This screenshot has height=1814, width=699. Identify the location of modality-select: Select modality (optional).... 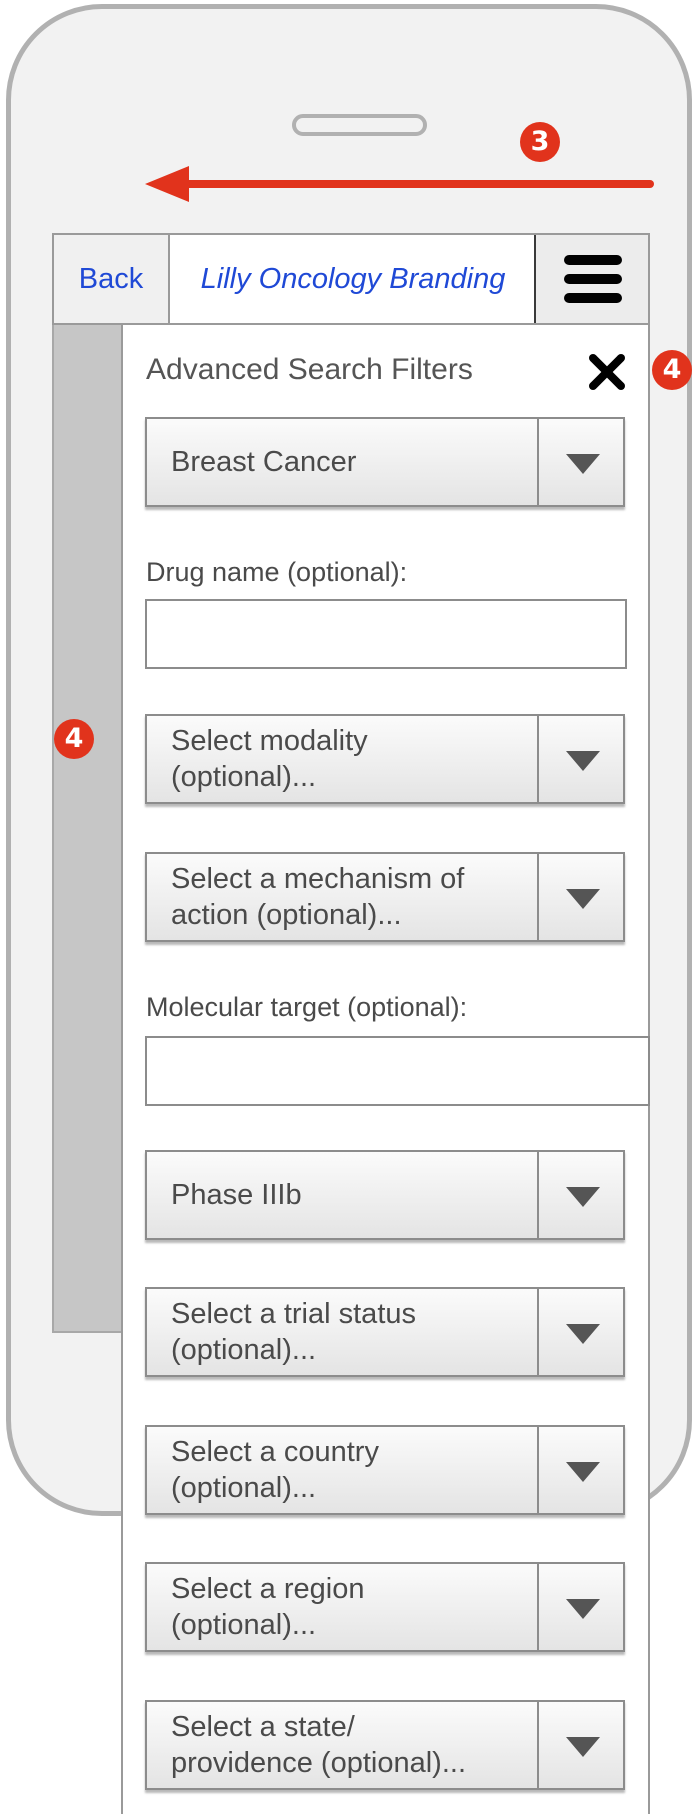
(385, 759).